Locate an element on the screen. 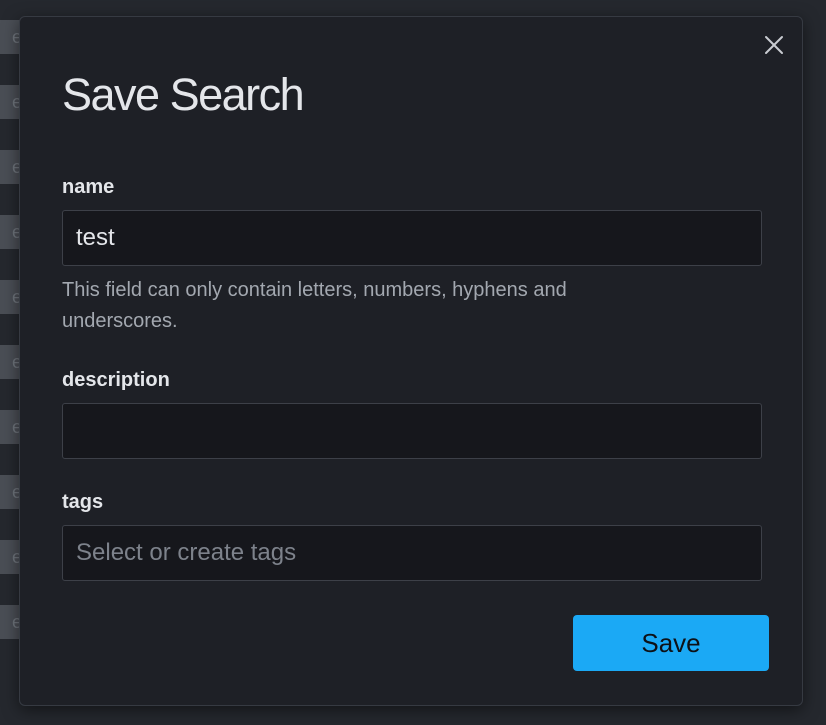 The height and width of the screenshot is (725, 826). dialog-title: Save Search is located at coordinates (183, 94).